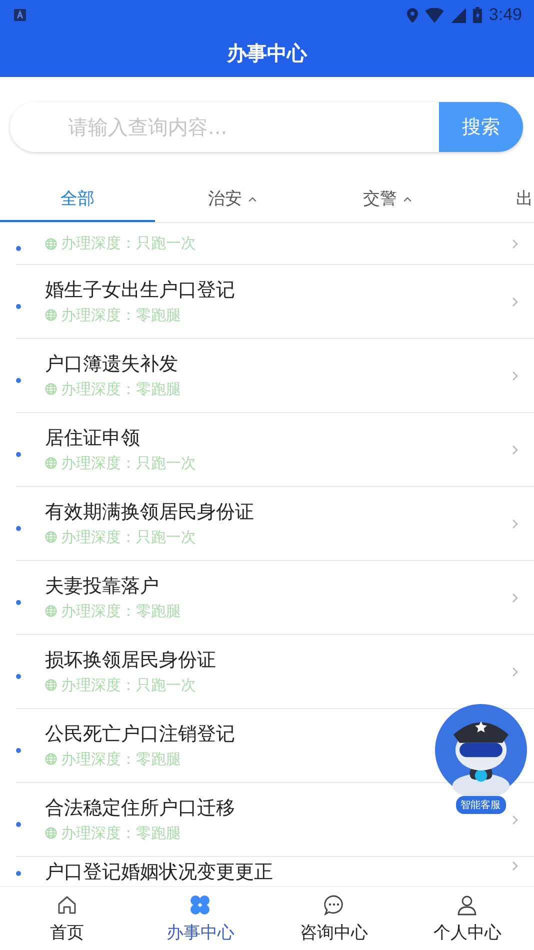 This screenshot has height=950, width=534. Describe the element at coordinates (232, 199) in the screenshot. I see `category-tab: 治安` at that location.